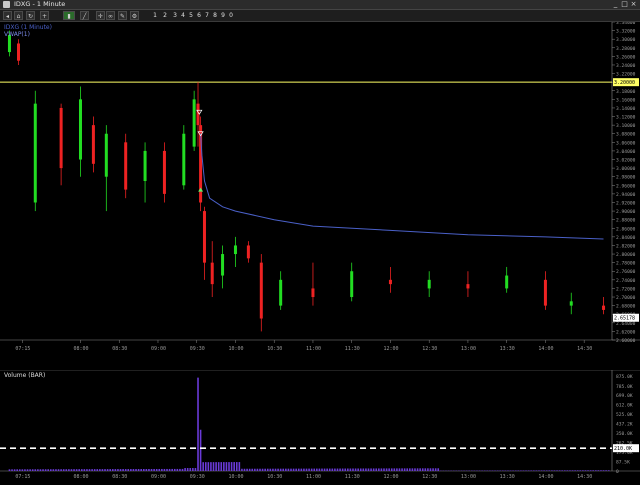  Describe the element at coordinates (626, 332) in the screenshot. I see `price-y-tick-label: 2.62000` at that location.